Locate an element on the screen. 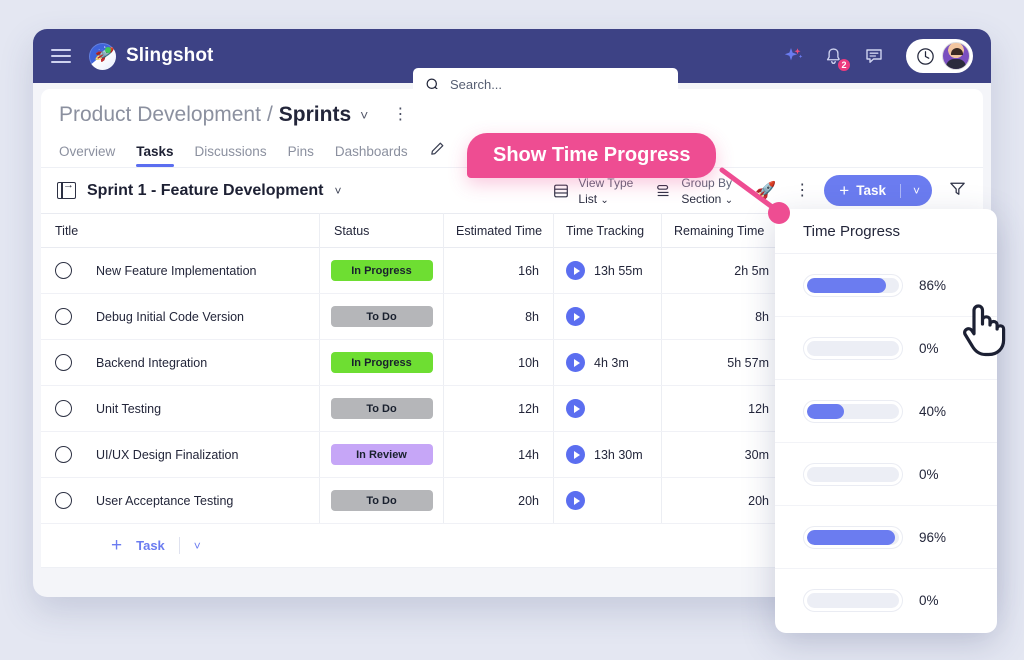 The height and width of the screenshot is (660, 1024). time-tracking-cell: 13h 30m is located at coordinates (607, 454).